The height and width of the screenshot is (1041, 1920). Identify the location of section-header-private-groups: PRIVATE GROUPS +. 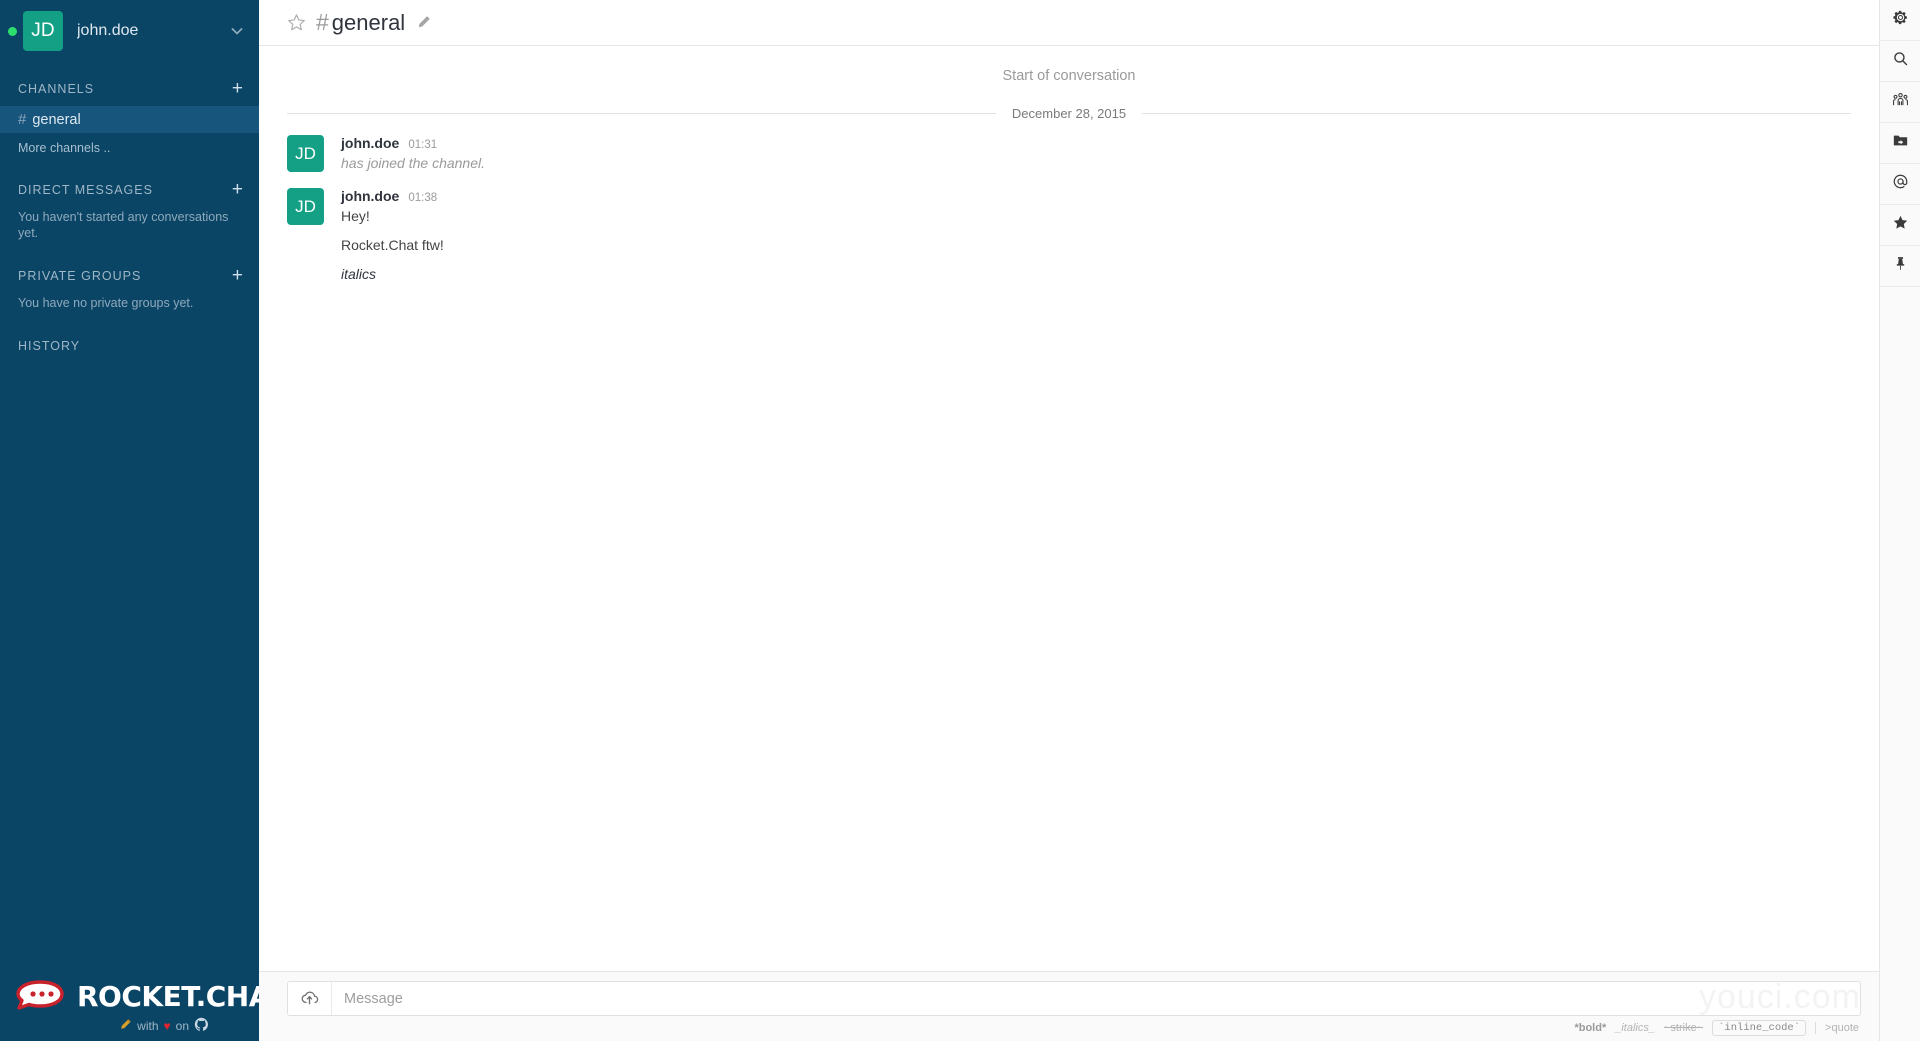
(129, 276).